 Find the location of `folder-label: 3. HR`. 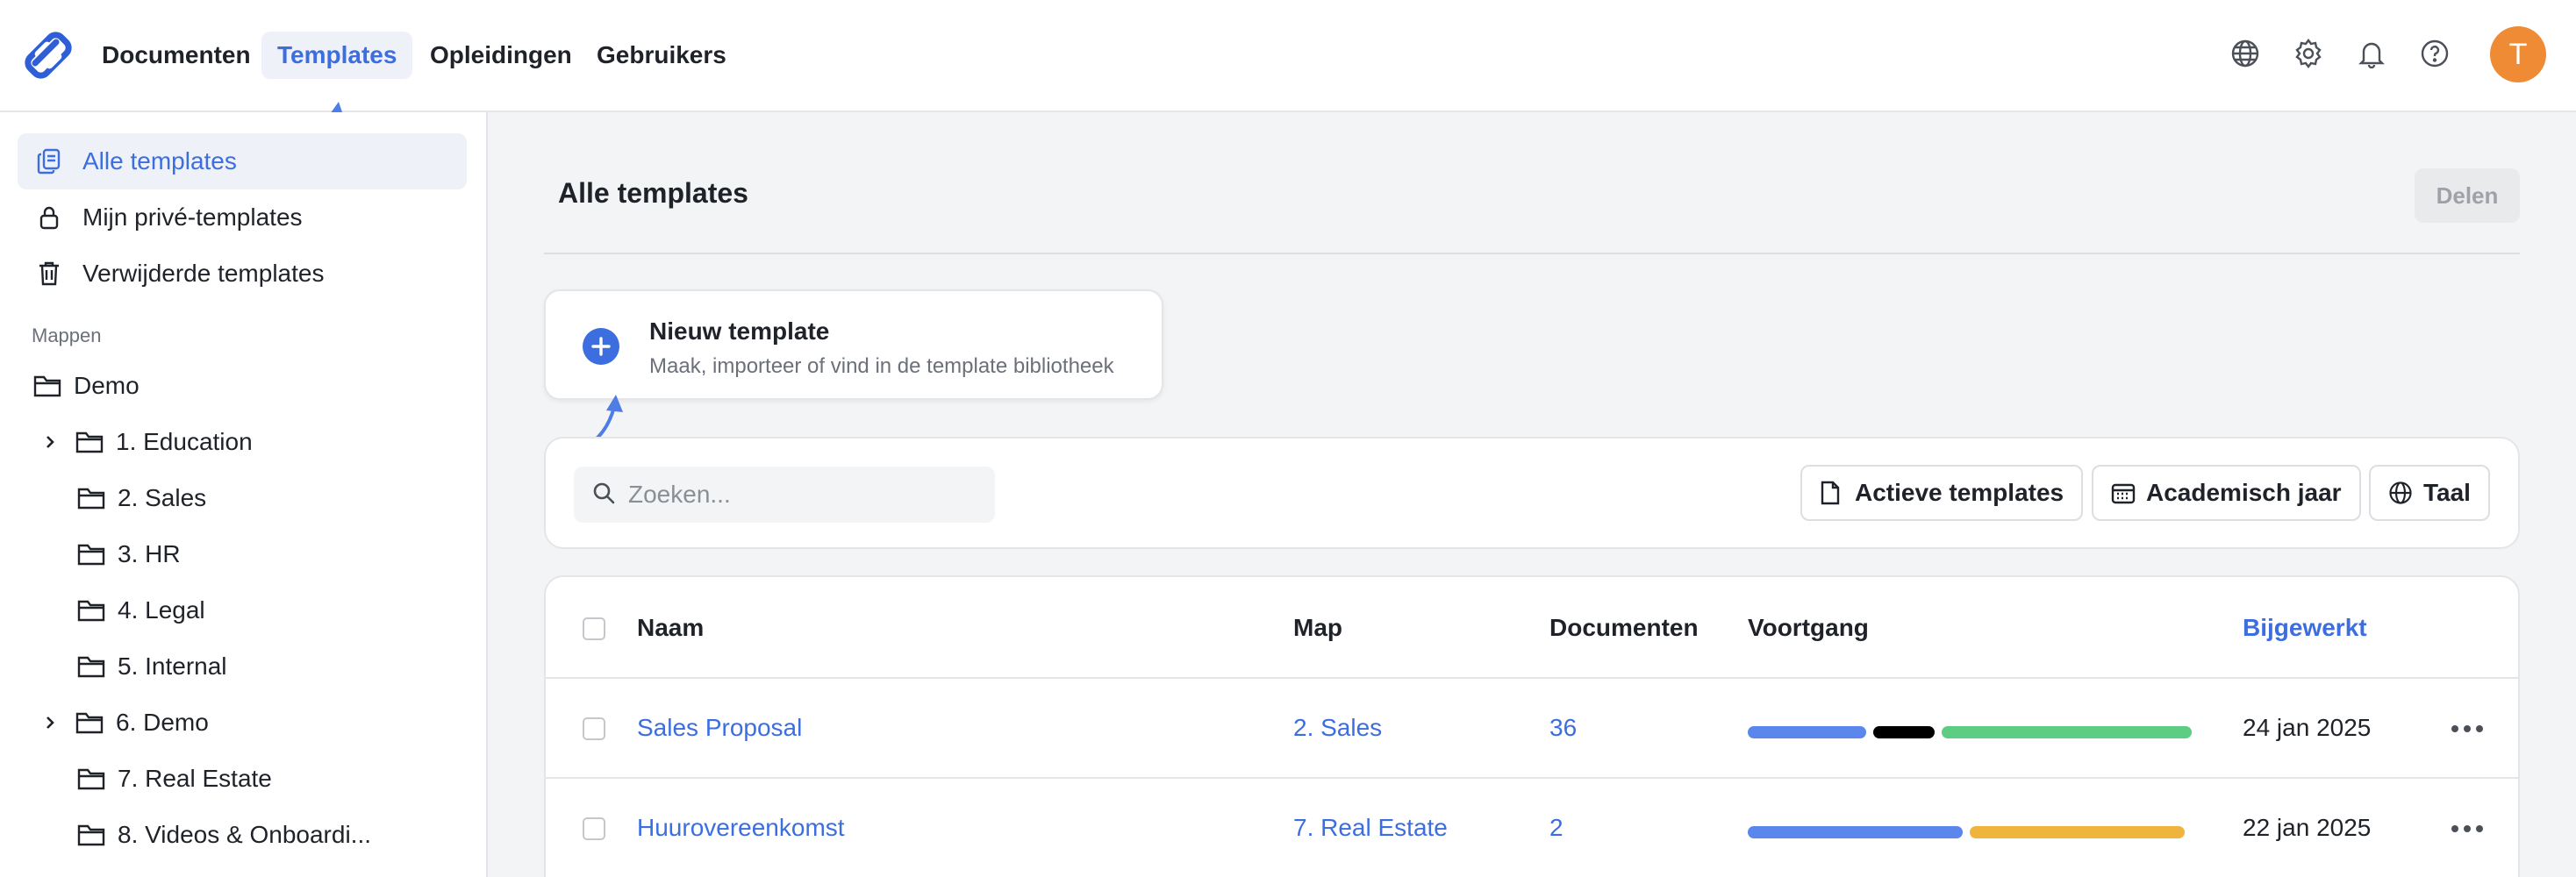

folder-label: 3. HR is located at coordinates (149, 553).